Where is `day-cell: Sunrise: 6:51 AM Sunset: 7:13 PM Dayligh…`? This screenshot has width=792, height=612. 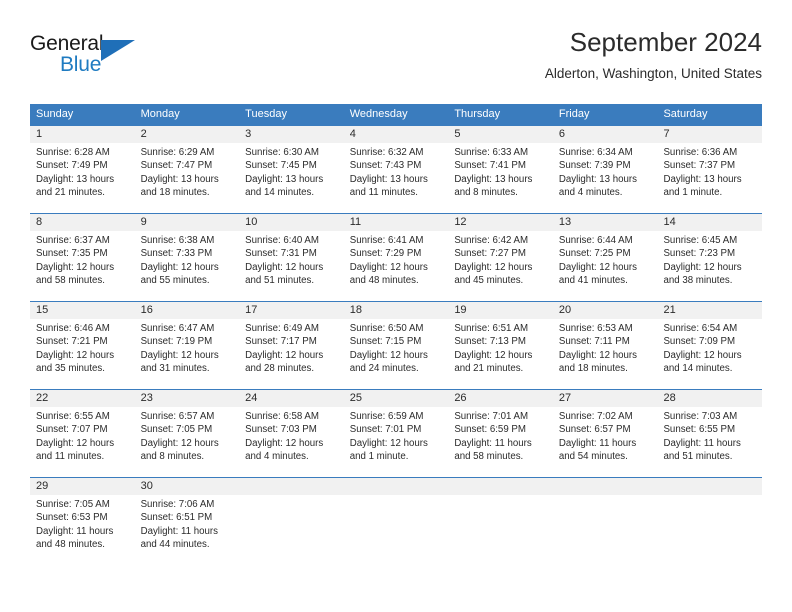
day-cell: Sunrise: 6:51 AM Sunset: 7:13 PM Dayligh… is located at coordinates (500, 354).